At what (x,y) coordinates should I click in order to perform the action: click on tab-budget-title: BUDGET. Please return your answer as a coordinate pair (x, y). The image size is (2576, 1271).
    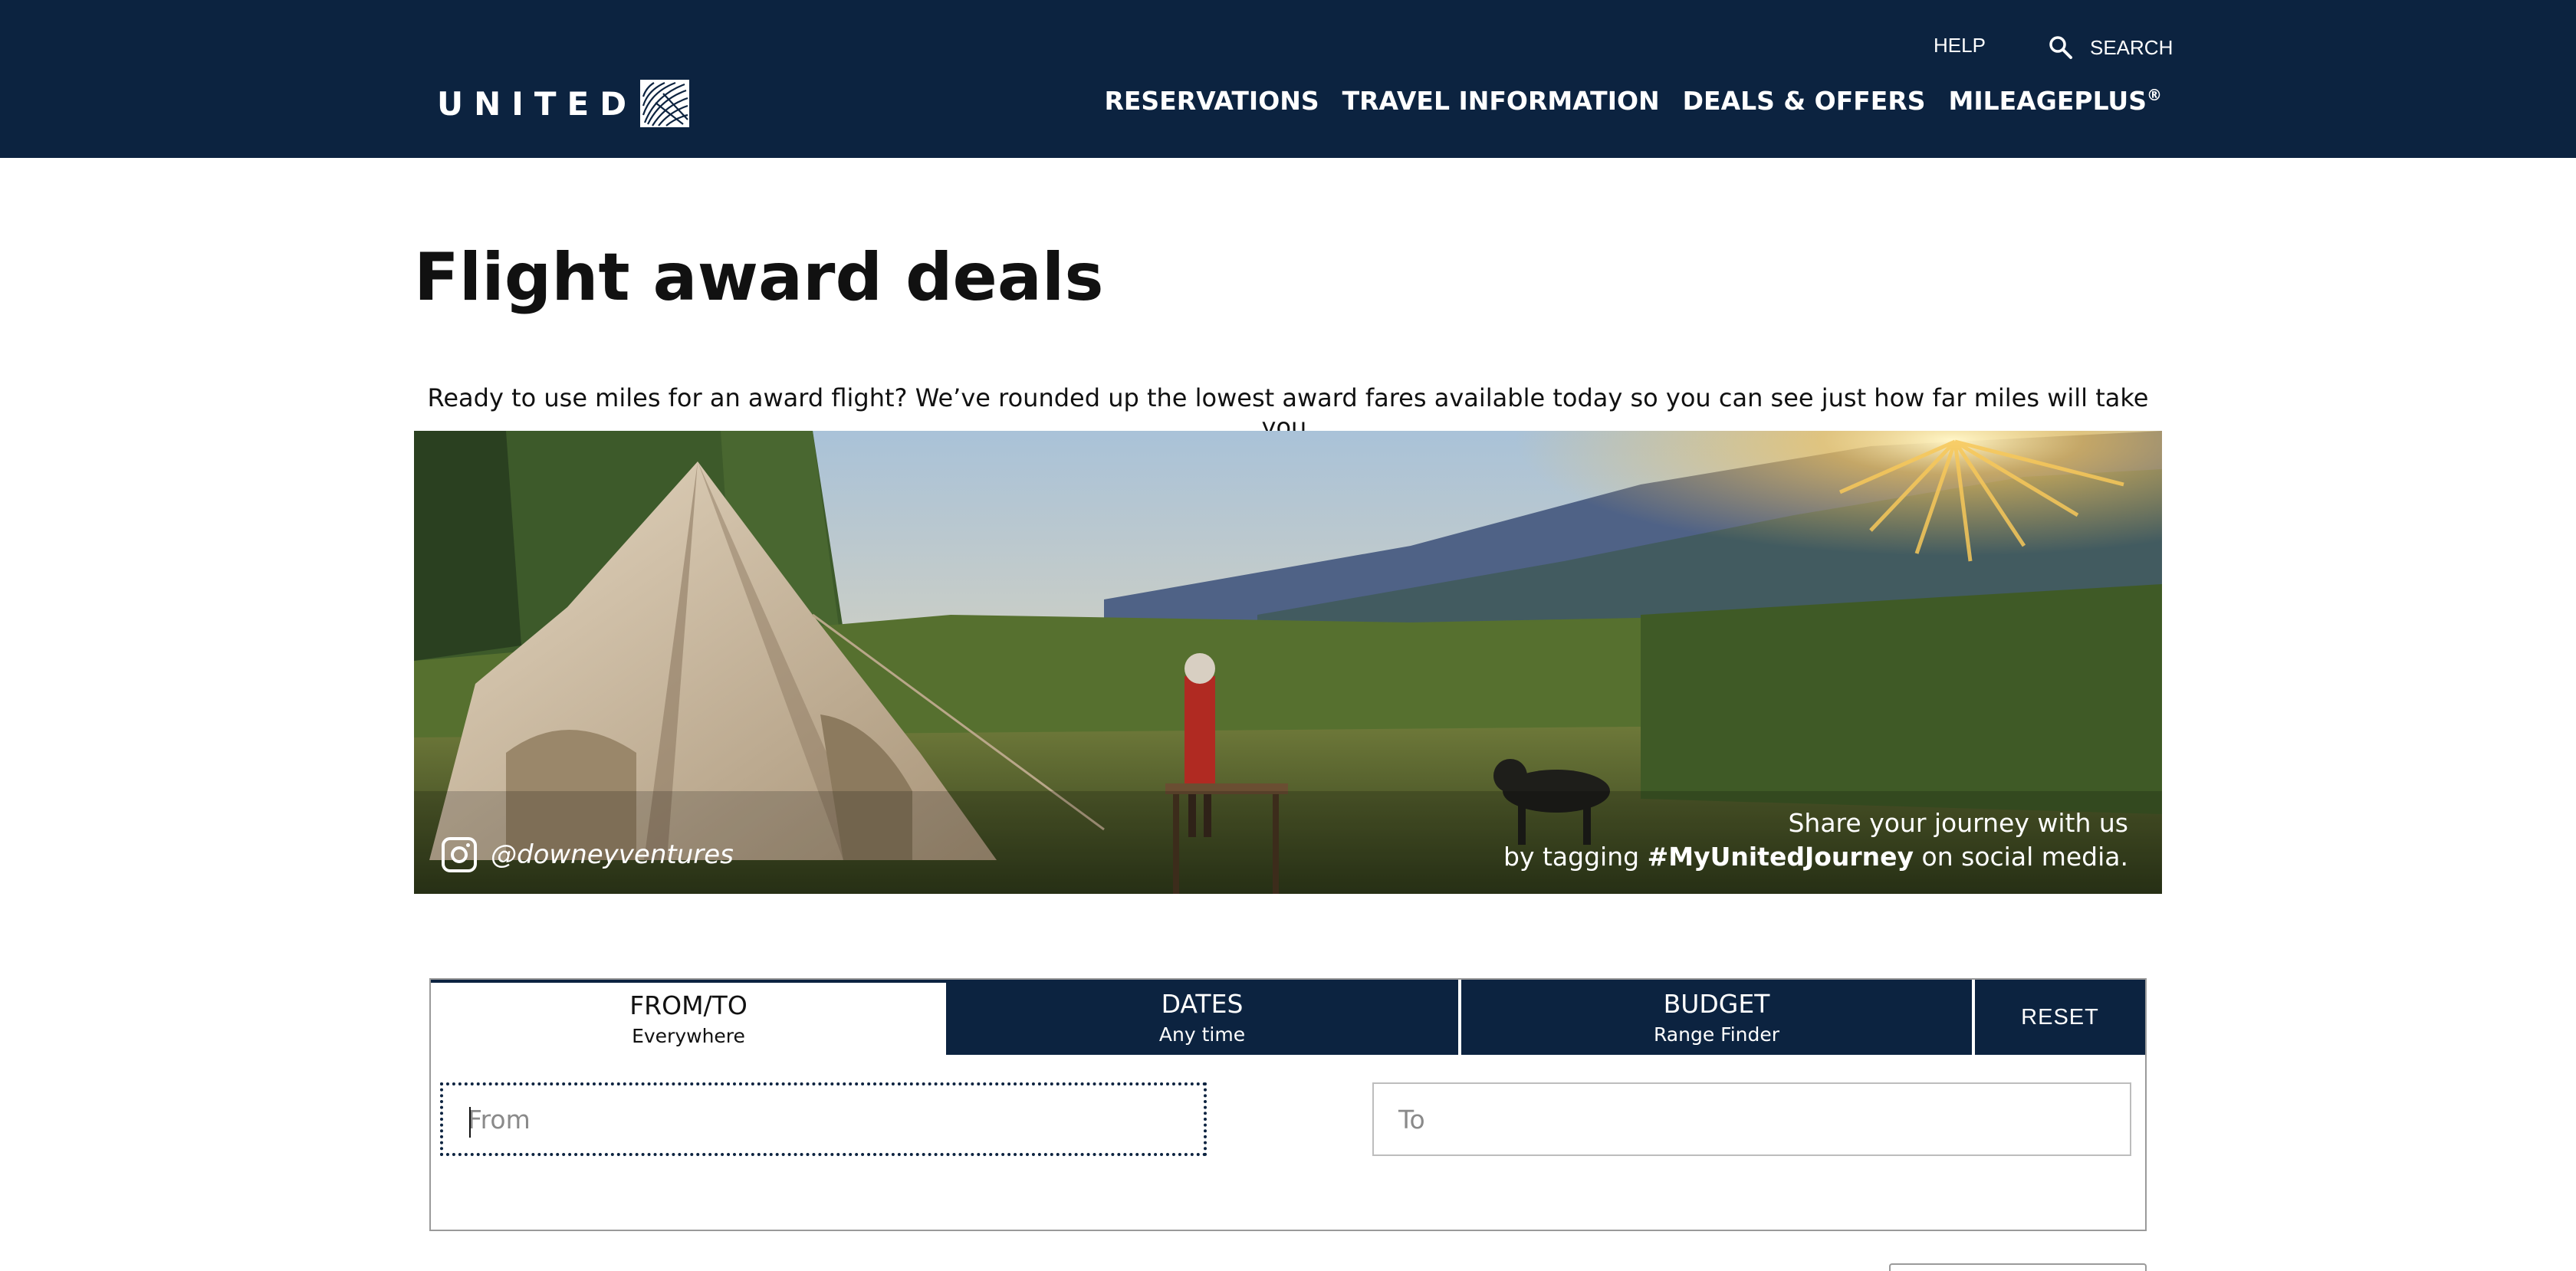
    Looking at the image, I should click on (1717, 1004).